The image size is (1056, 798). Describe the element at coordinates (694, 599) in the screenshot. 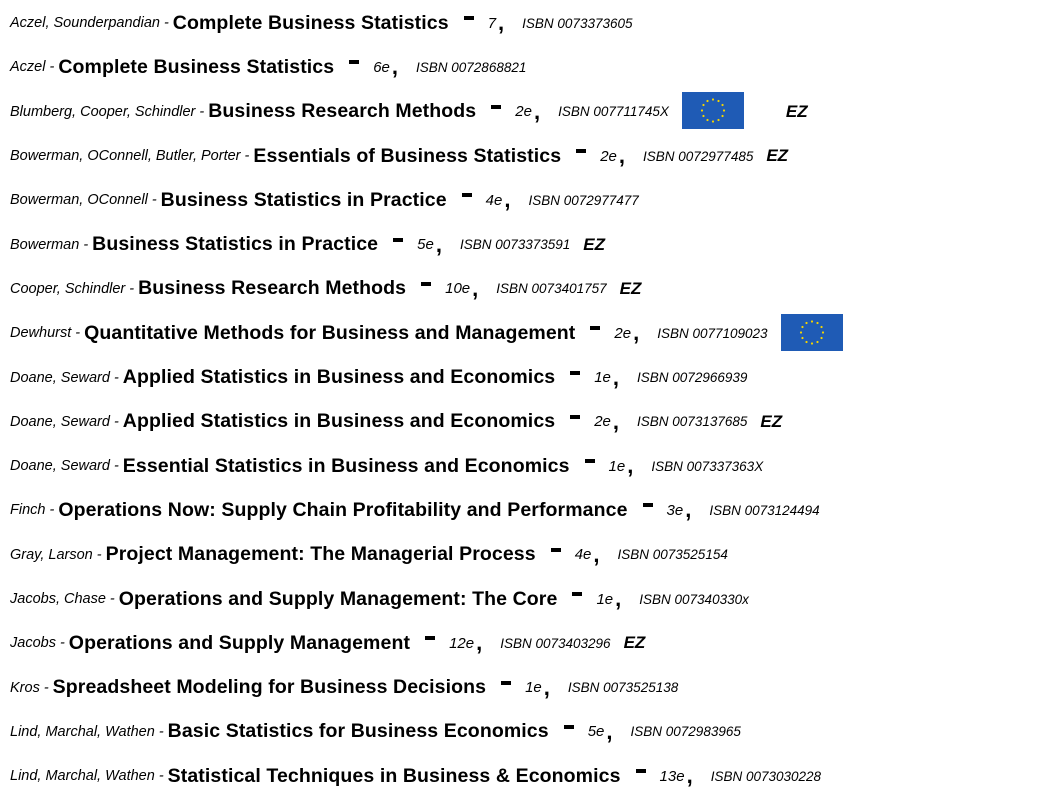

I see `book-isbn: ISBN 007340330x` at that location.